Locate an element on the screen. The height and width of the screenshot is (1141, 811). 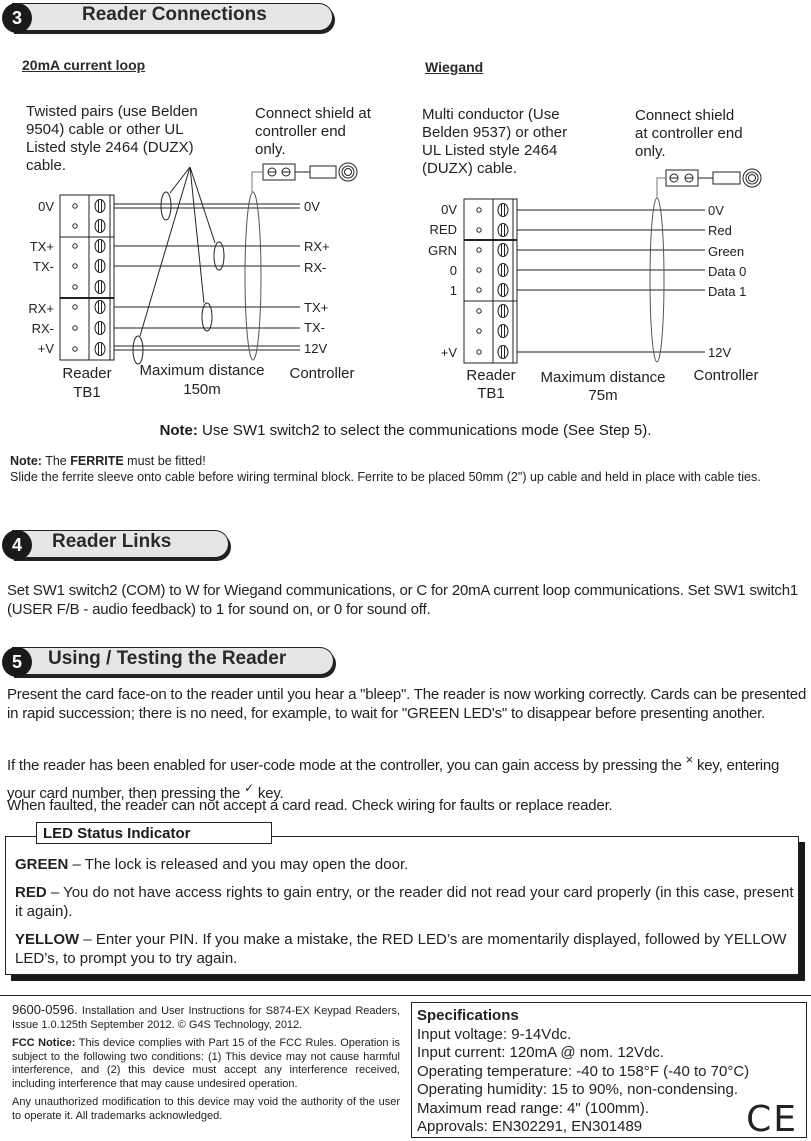
led-color-label: GREEN is located at coordinates (42, 864).